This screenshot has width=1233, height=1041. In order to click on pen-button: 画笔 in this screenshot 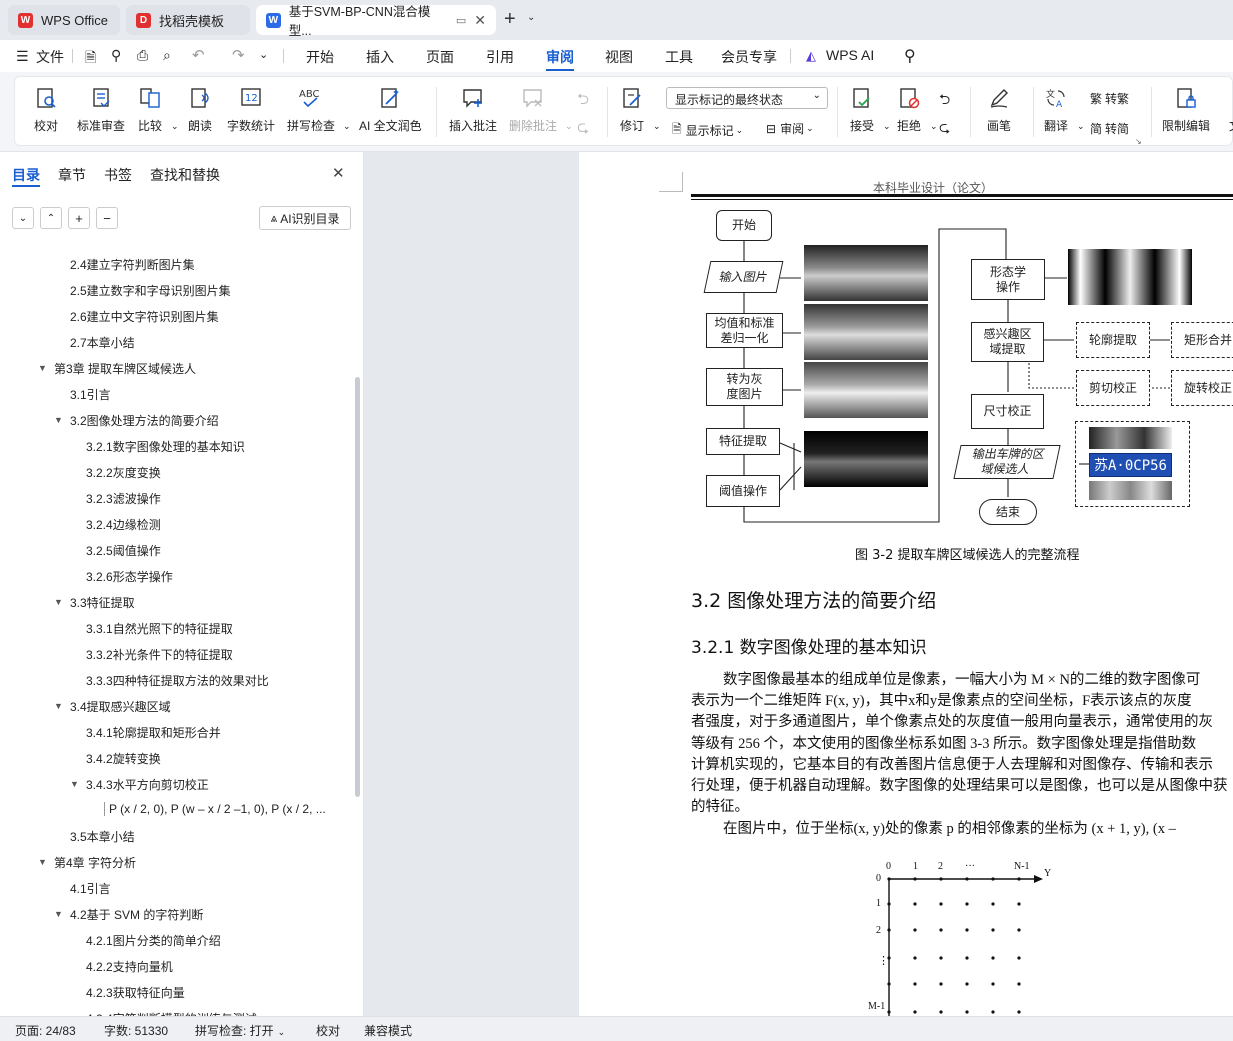, I will do `click(999, 109)`.